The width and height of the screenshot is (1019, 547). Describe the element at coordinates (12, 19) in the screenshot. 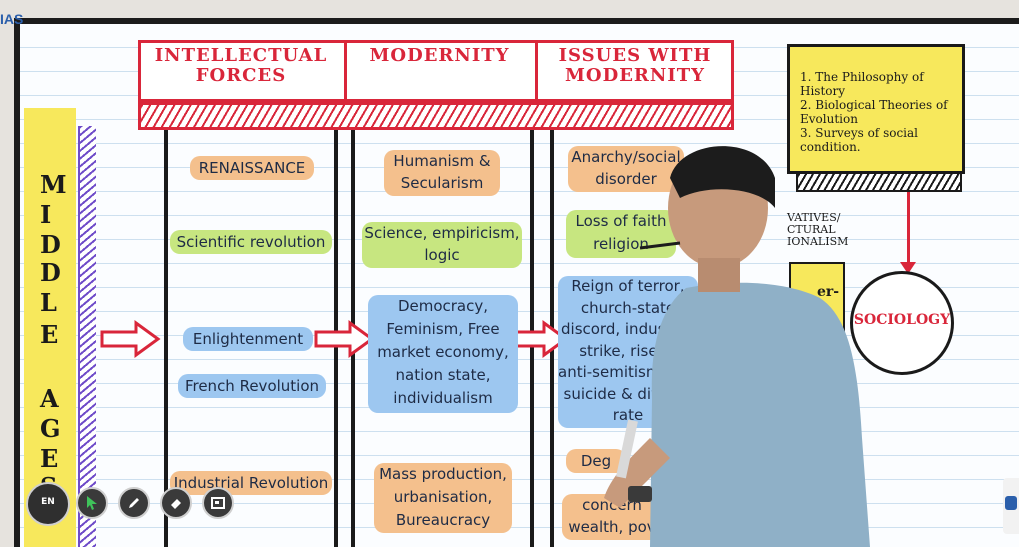

I see `channel-logo: IAS` at that location.